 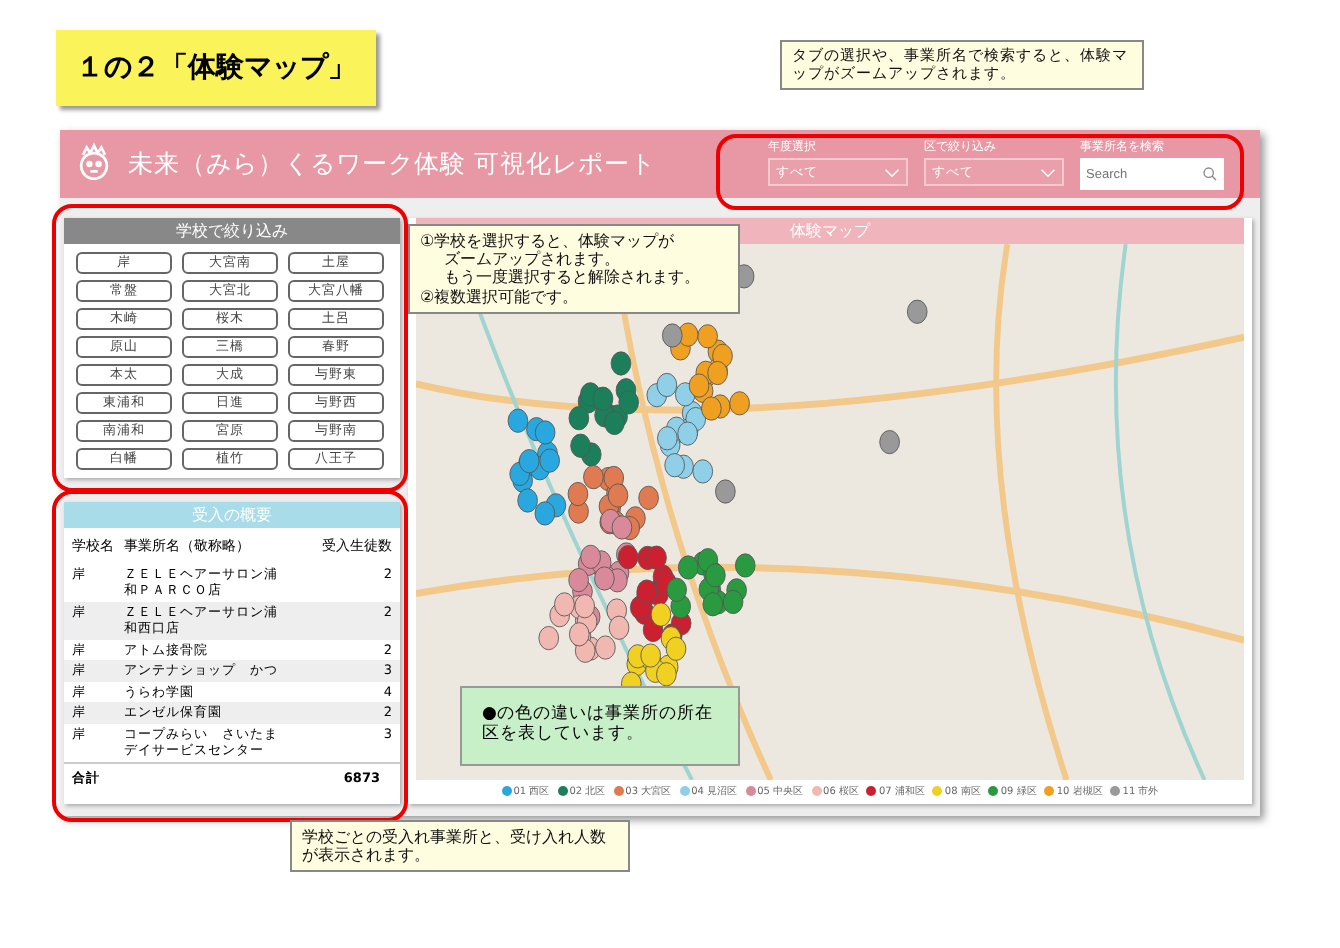 I want to click on map-note: ●の色の違いは事業所の所在区を表しています。, so click(x=600, y=726).